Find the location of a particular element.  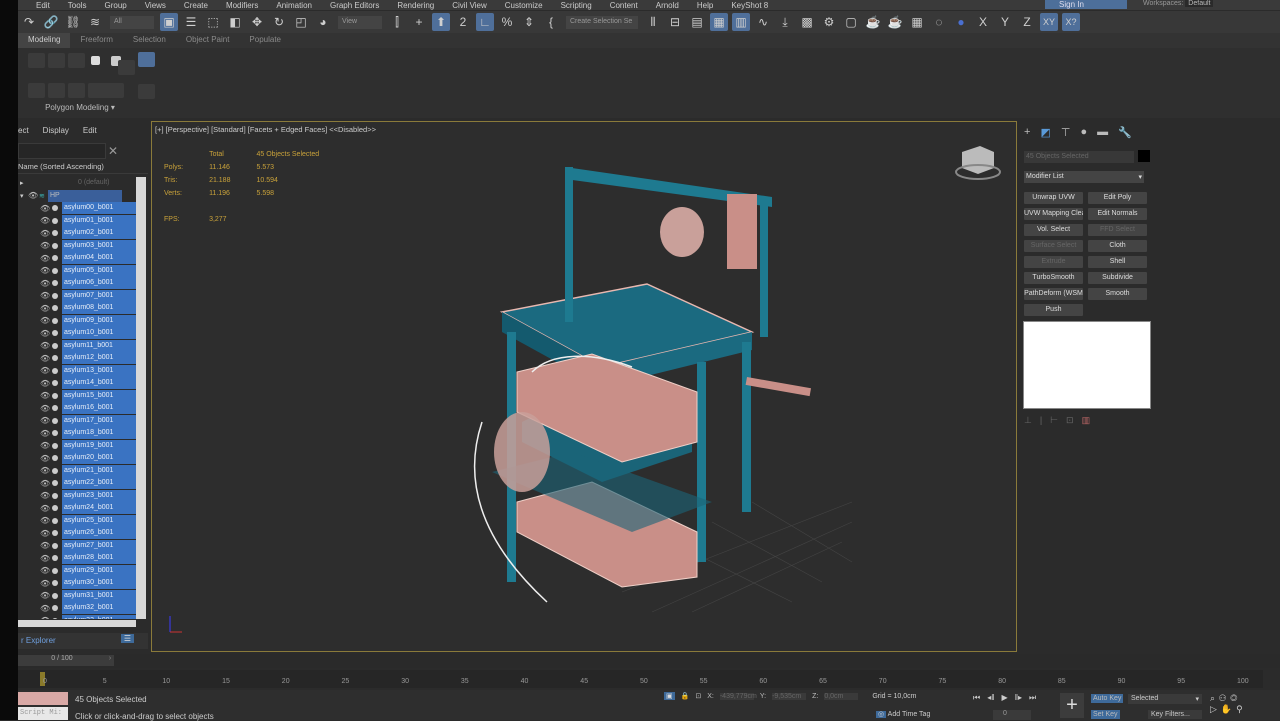

render-cloud-icon: ▦ is located at coordinates (917, 22).